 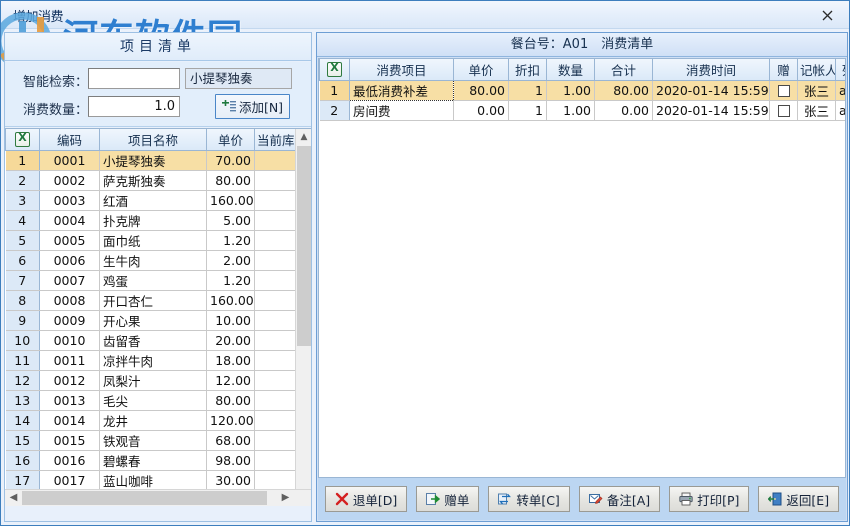 I want to click on item-row-price: 30.00, so click(x=230, y=480).